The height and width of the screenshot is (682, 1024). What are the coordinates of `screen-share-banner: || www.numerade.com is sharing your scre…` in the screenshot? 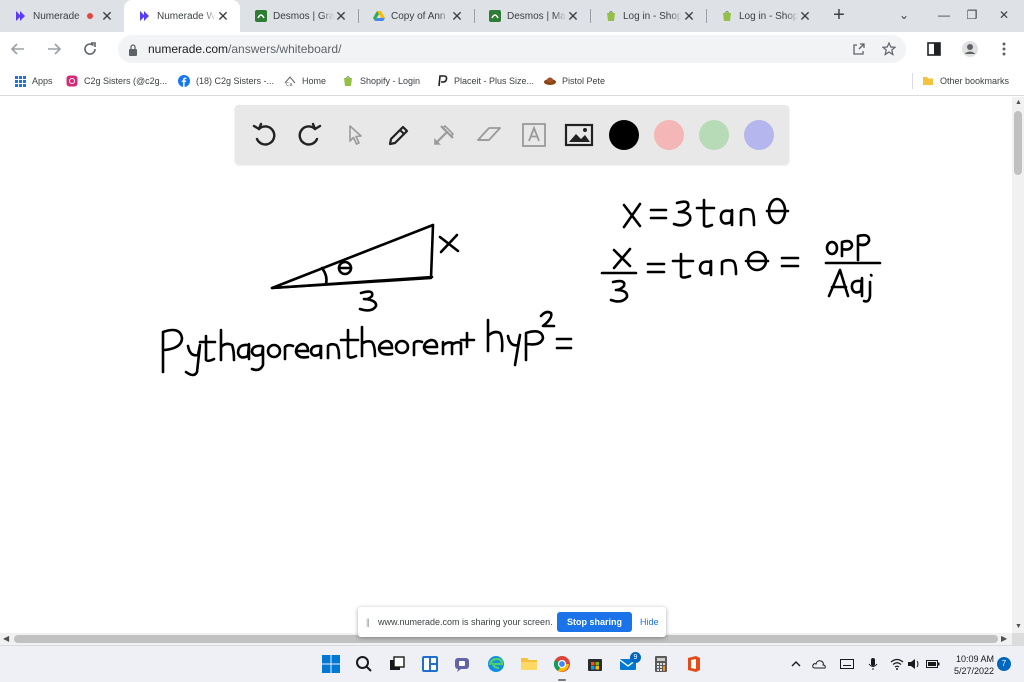 It's located at (512, 622).